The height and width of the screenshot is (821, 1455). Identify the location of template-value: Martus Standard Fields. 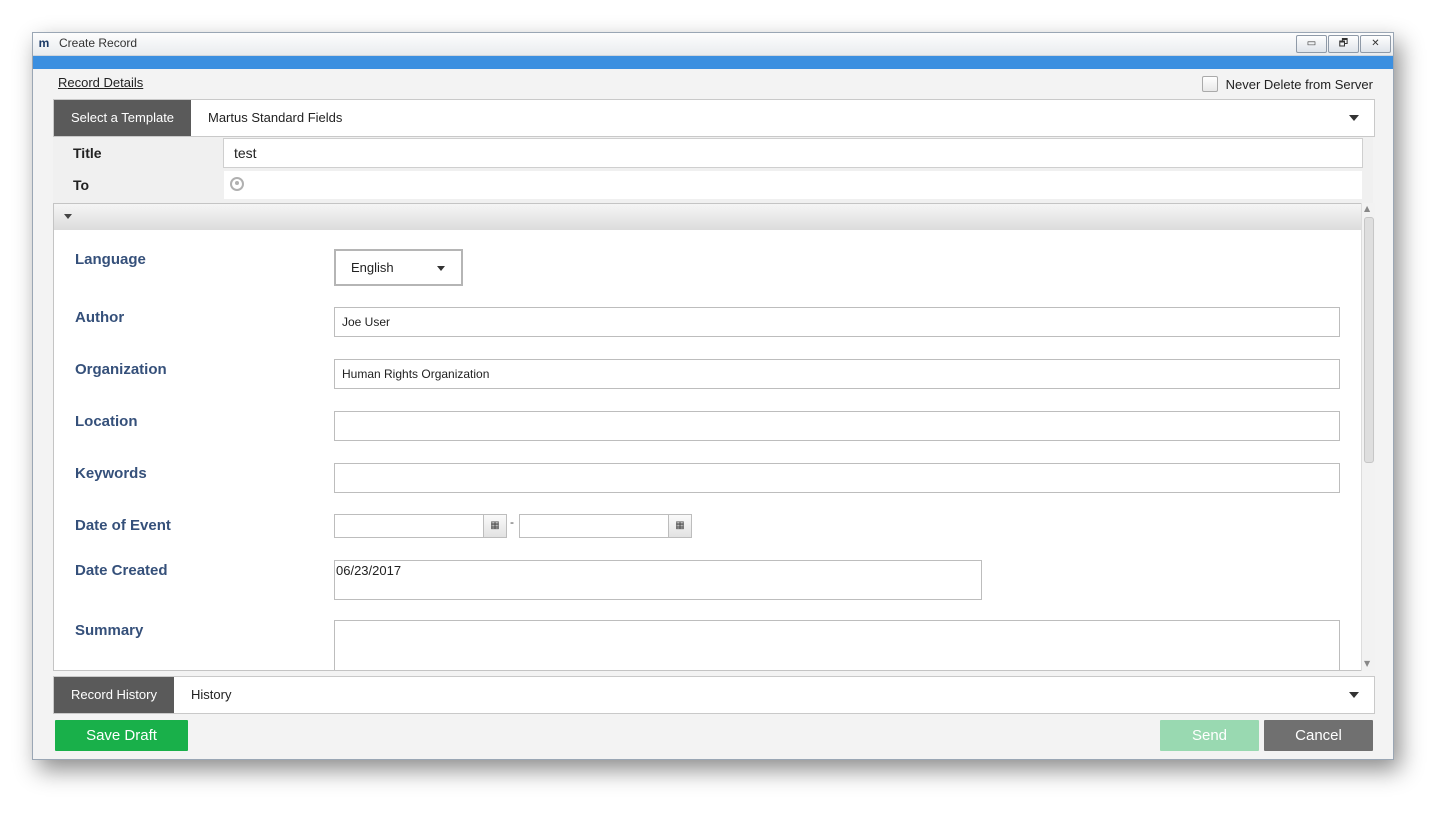
(275, 118).